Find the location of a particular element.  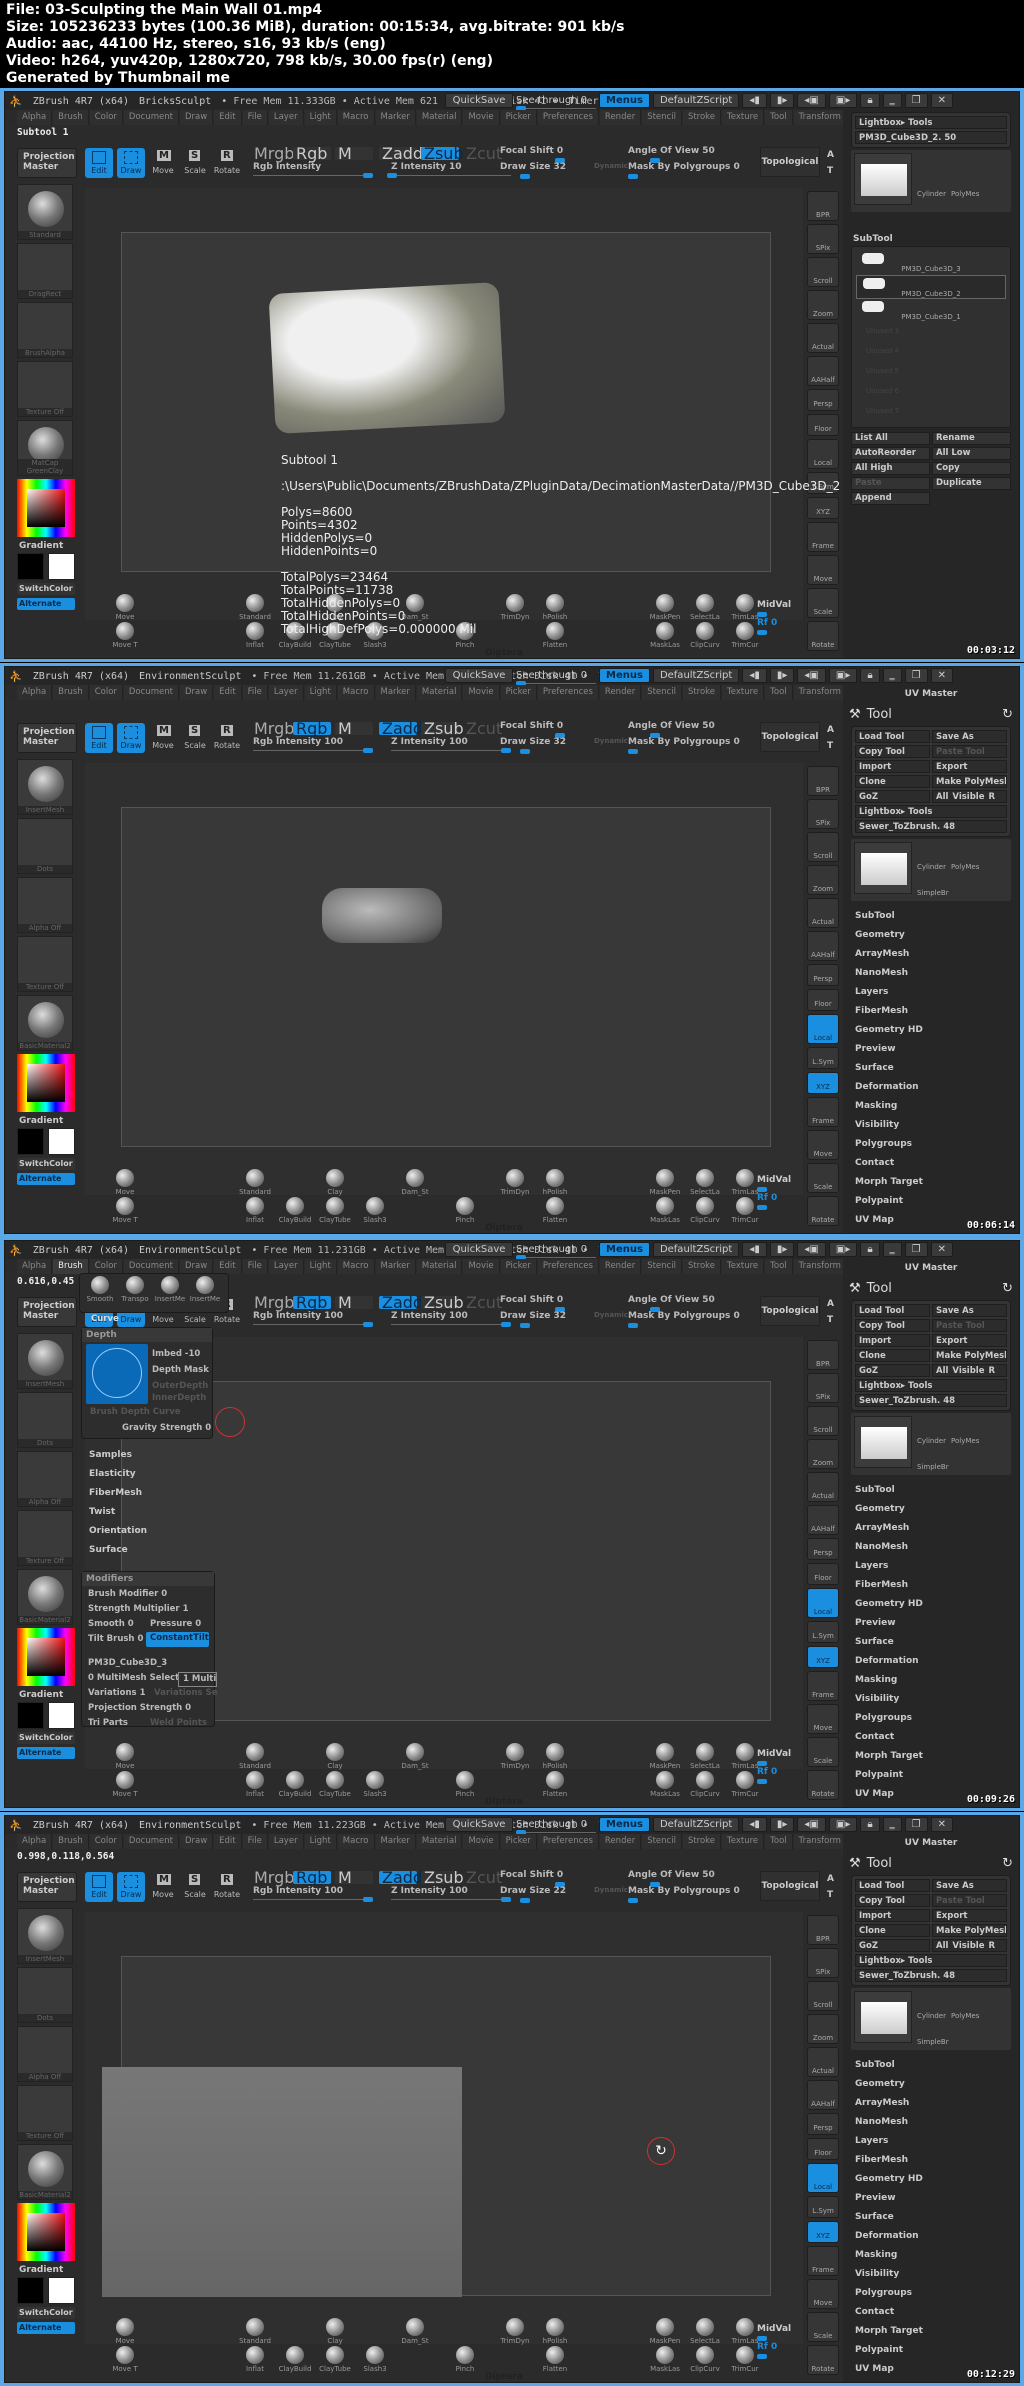

rgb-intensity-slider: Rgb Intensity is located at coordinates (287, 167).